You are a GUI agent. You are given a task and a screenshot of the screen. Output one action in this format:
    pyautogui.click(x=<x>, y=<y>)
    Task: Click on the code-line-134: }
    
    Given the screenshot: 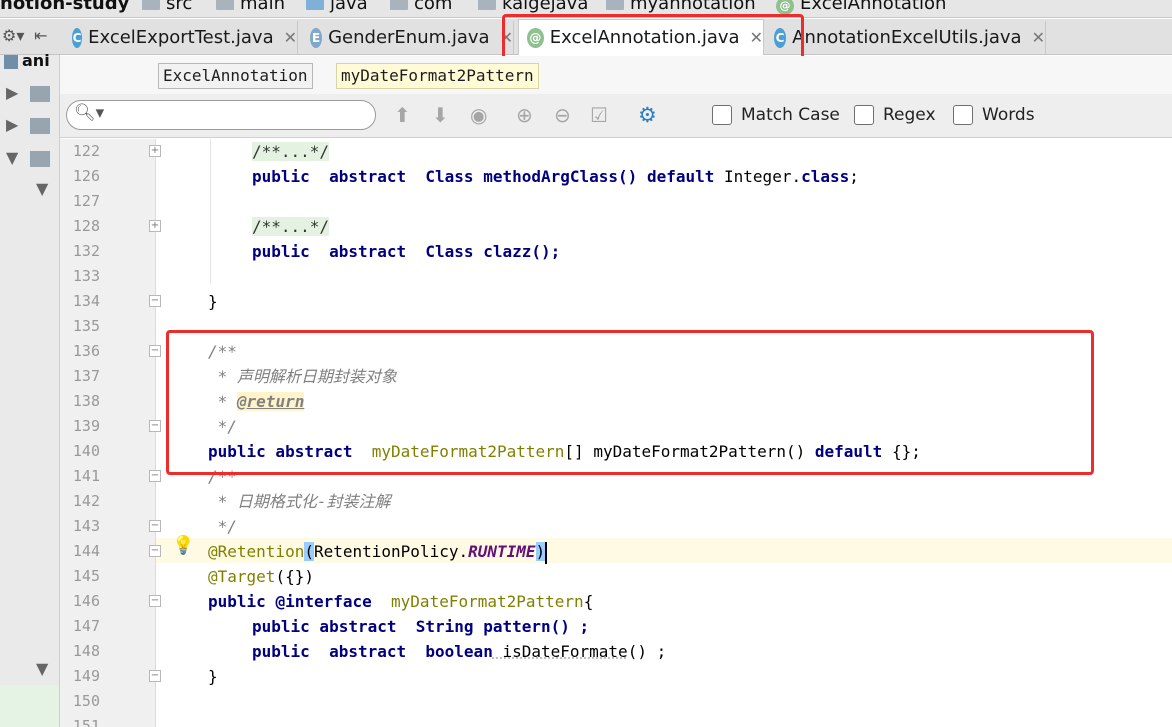 What is the action you would take?
    pyautogui.click(x=213, y=301)
    